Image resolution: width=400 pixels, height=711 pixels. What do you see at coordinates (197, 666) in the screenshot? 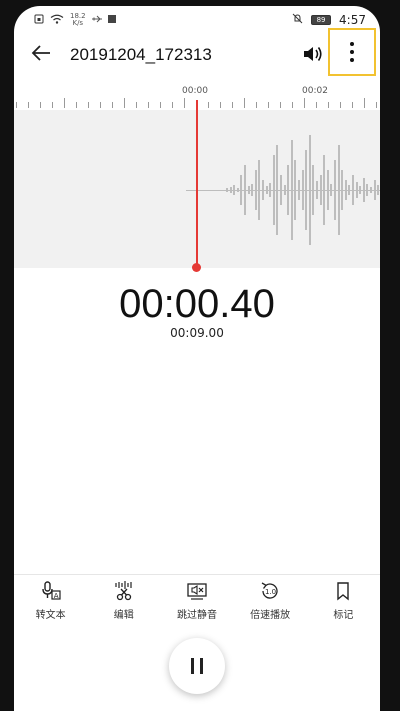
I see `pause-button` at bounding box center [197, 666].